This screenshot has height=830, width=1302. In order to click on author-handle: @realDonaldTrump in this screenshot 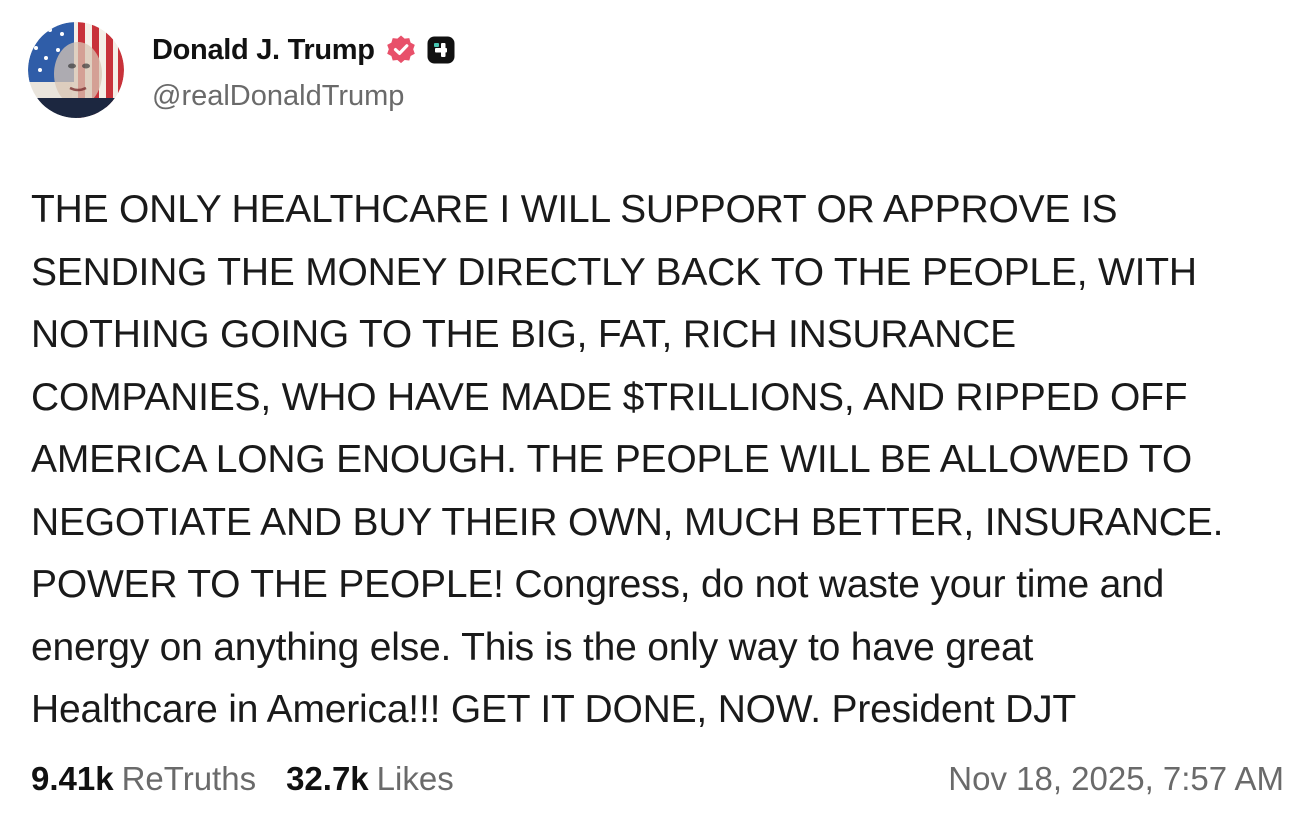, I will do `click(304, 96)`.